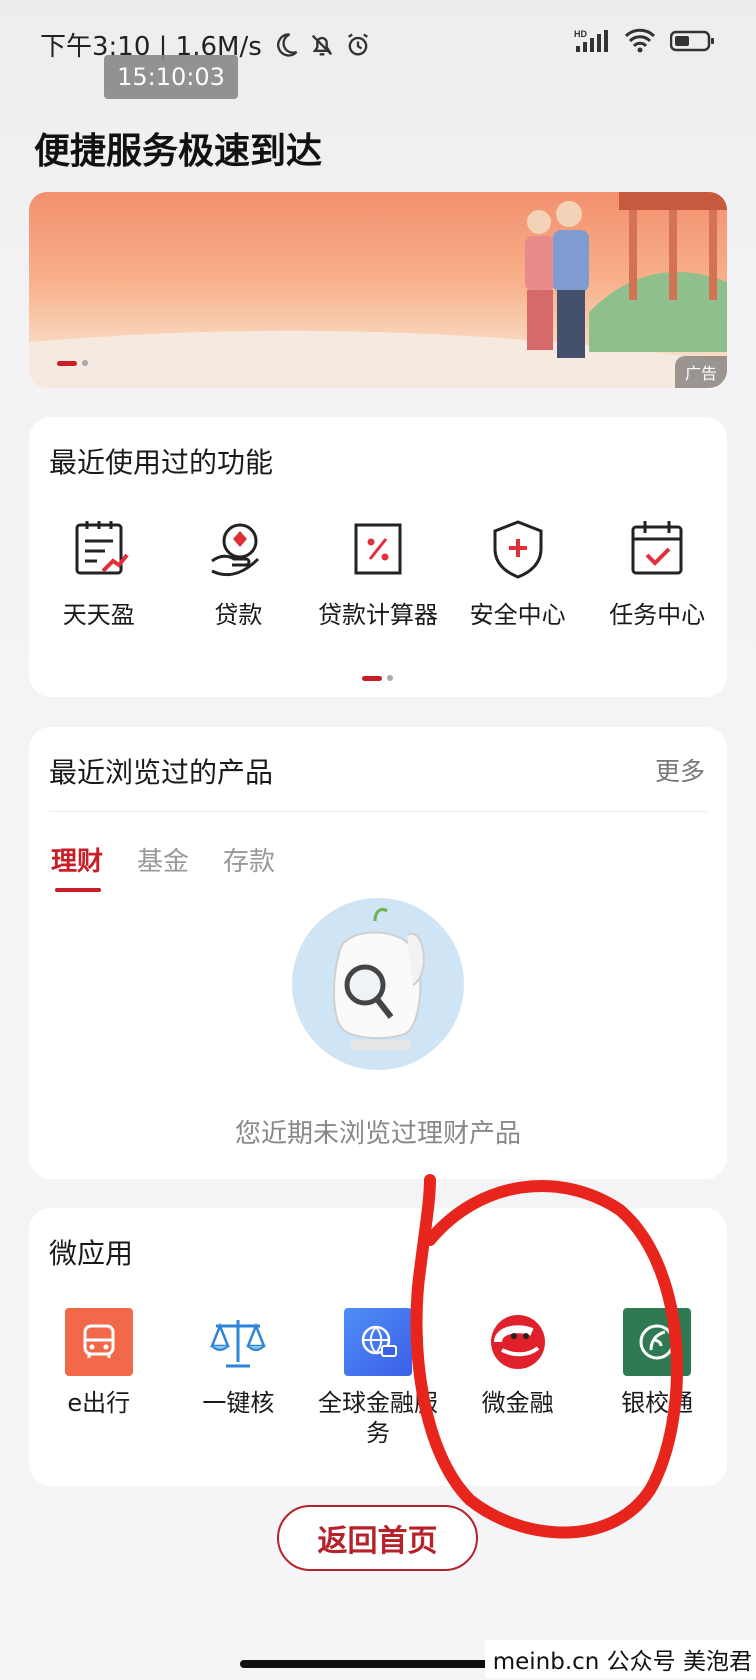 This screenshot has height=1680, width=756. I want to click on bus-icon, so click(98, 1342).